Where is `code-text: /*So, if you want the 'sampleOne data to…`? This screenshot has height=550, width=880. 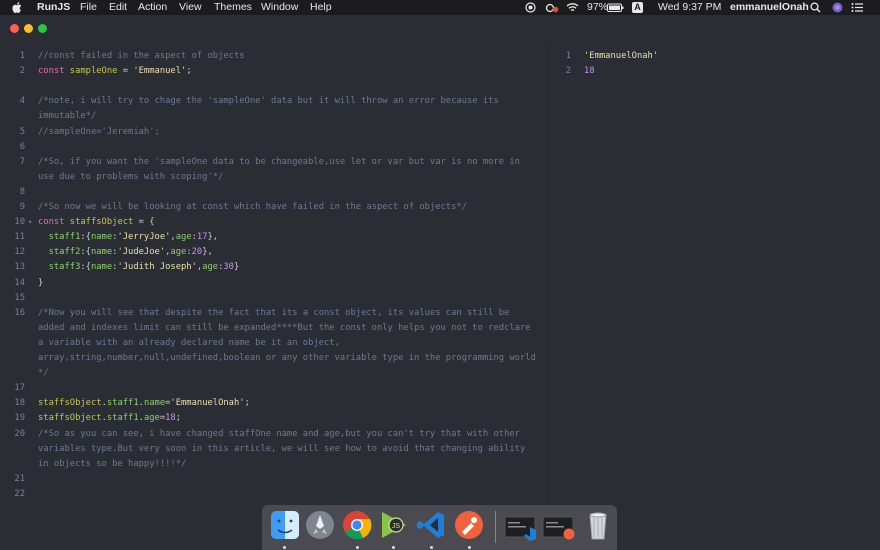
code-text: /*So, if you want the 'sampleOne data to… is located at coordinates (279, 161).